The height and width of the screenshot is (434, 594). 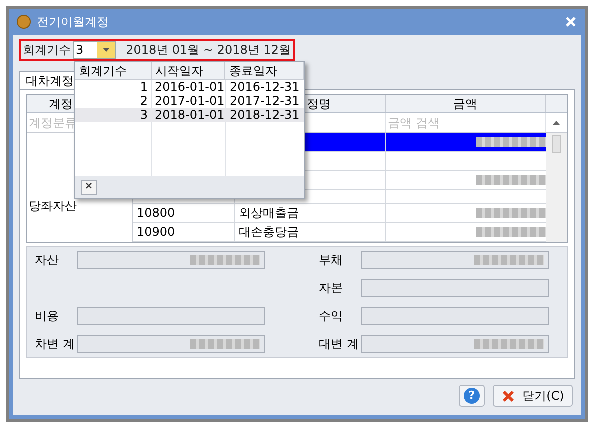 I want to click on fiscal-combobox: 3, so click(x=94, y=50).